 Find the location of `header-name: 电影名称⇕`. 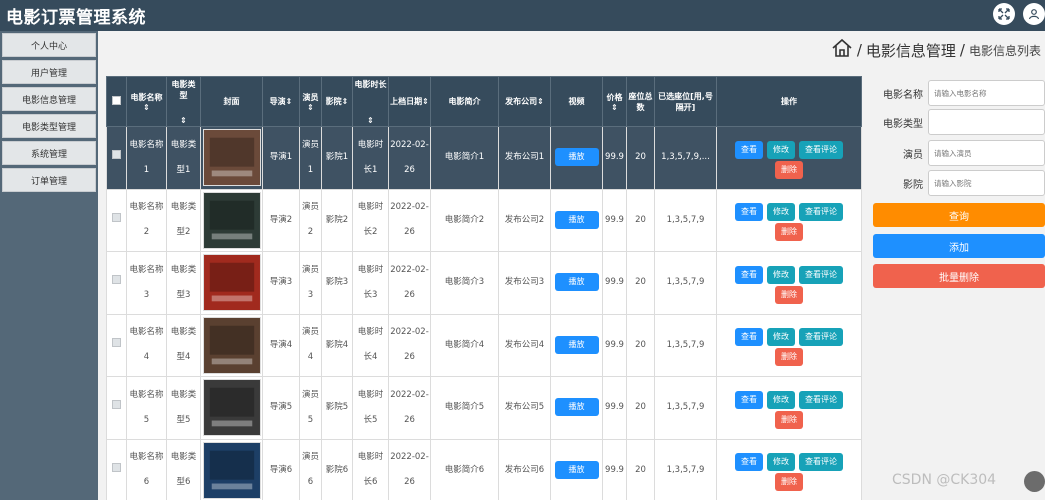

header-name: 电影名称⇕ is located at coordinates (146, 101).